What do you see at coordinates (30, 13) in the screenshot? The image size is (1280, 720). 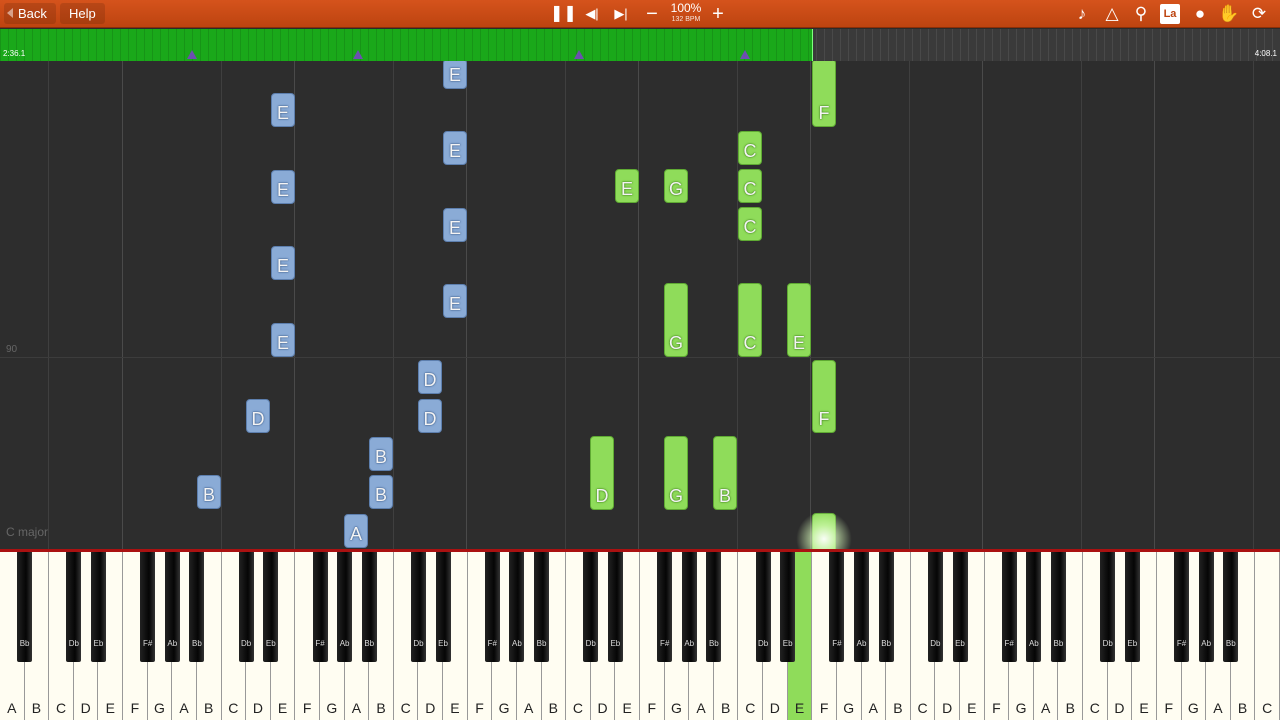 I see `back-button: Back` at bounding box center [30, 13].